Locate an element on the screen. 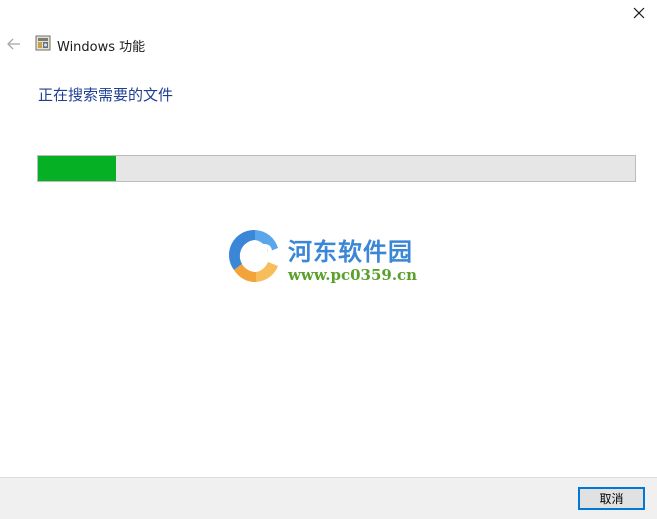  watermark-logo is located at coordinates (253, 256).